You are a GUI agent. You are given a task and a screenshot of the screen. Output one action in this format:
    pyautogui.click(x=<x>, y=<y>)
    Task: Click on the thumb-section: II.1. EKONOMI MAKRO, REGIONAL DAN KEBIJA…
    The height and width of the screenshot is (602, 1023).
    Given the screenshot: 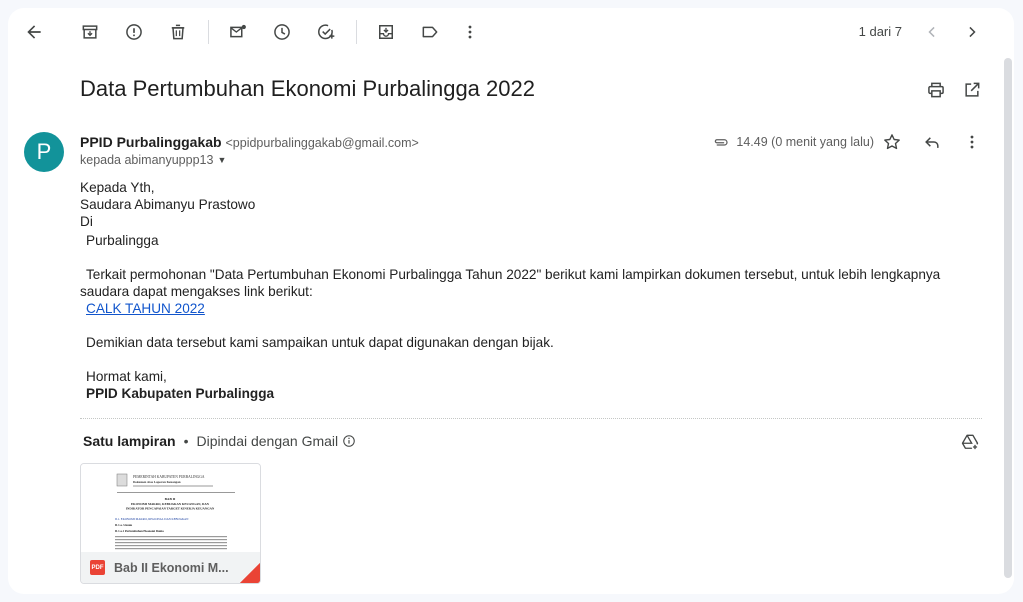 What is the action you would take?
    pyautogui.click(x=152, y=519)
    